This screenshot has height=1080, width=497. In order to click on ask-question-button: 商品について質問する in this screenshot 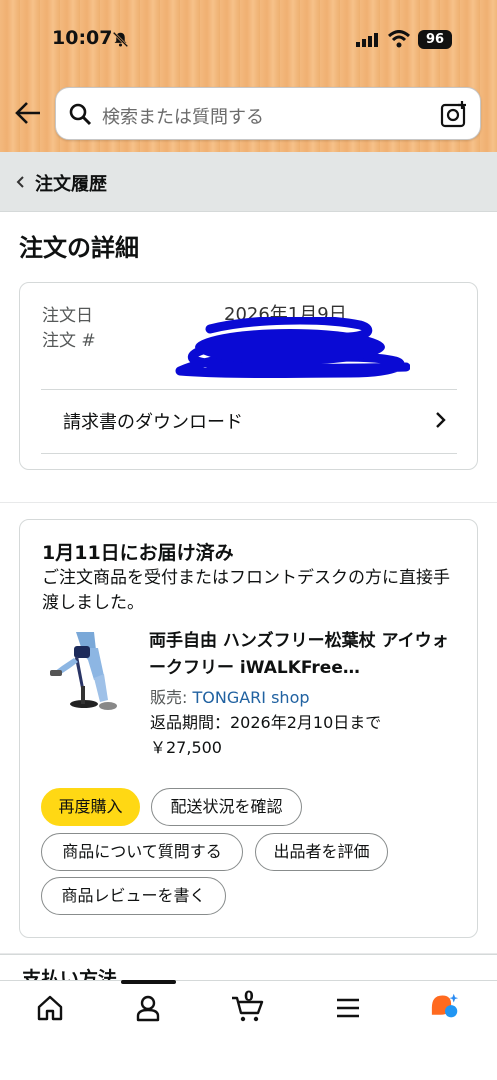, I will do `click(142, 852)`.